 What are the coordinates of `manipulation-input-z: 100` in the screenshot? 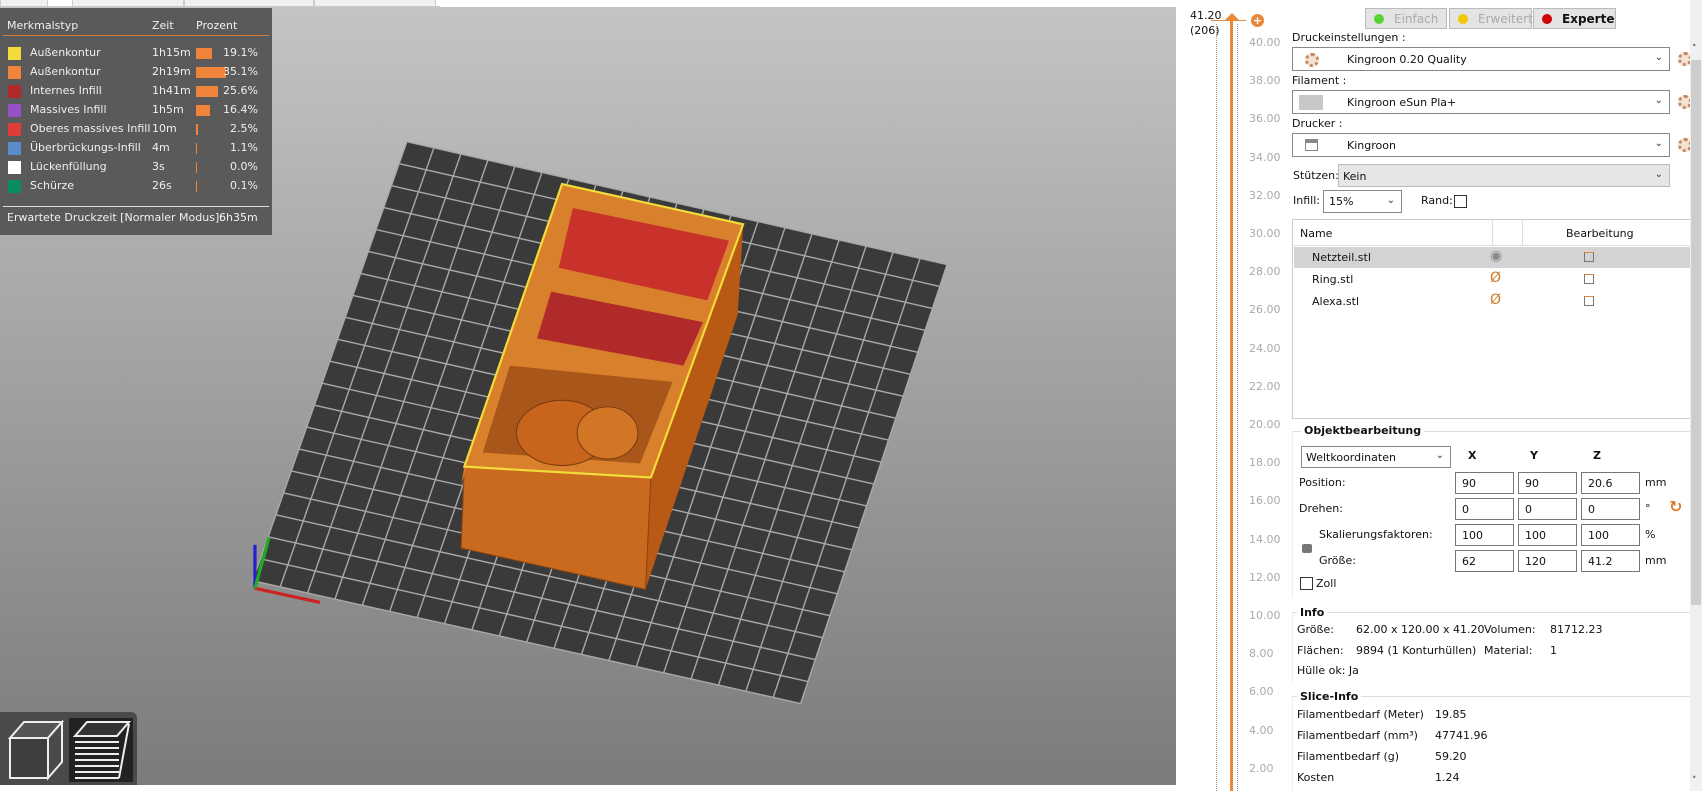 It's located at (1610, 535).